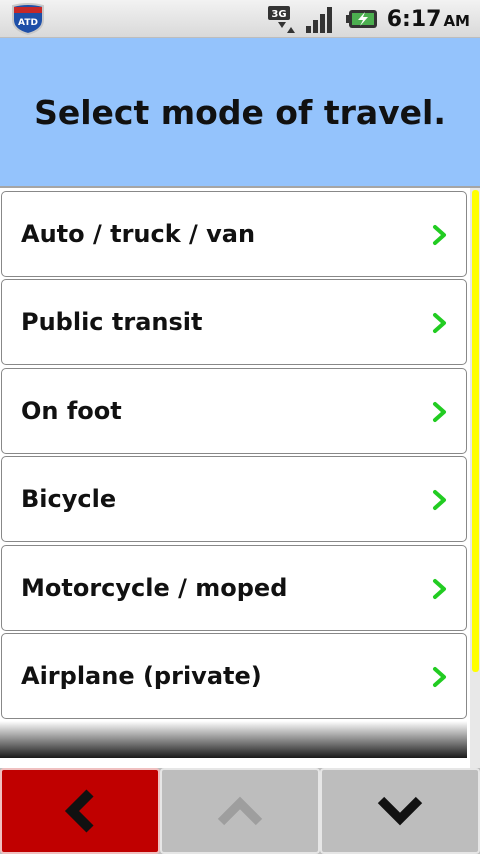 The height and width of the screenshot is (854, 480). Describe the element at coordinates (234, 499) in the screenshot. I see `list-item: Bicycle` at that location.